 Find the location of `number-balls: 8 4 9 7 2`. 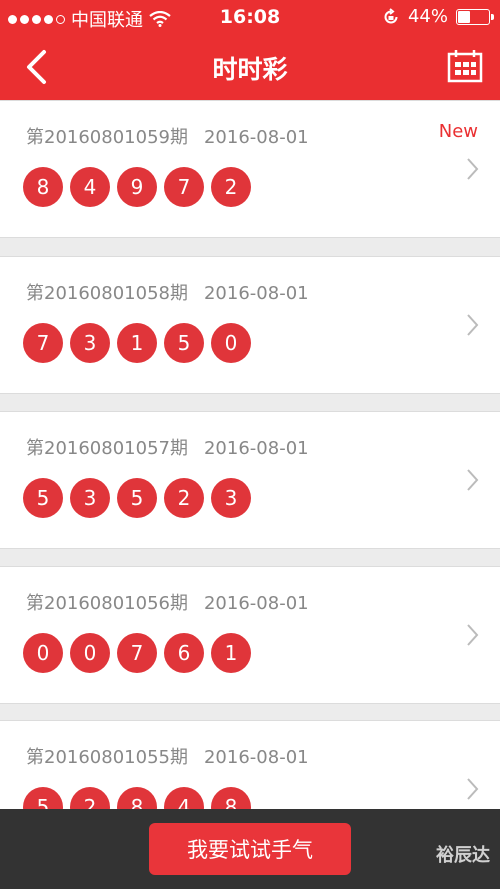

number-balls: 8 4 9 7 2 is located at coordinates (137, 187).